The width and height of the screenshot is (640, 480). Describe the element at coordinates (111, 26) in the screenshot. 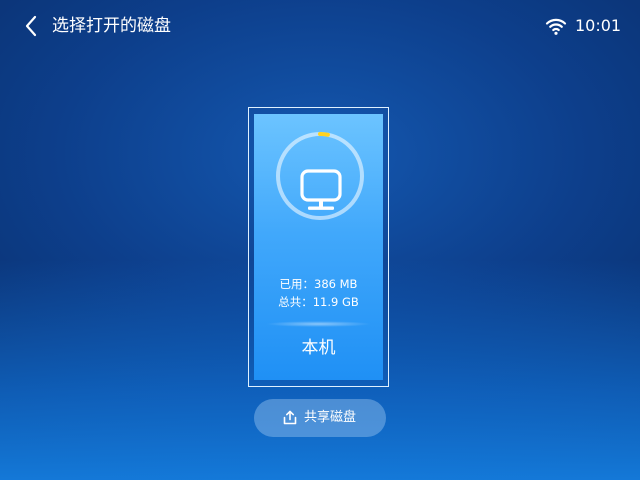

I see `page-title: 选择打开的磁盘` at that location.